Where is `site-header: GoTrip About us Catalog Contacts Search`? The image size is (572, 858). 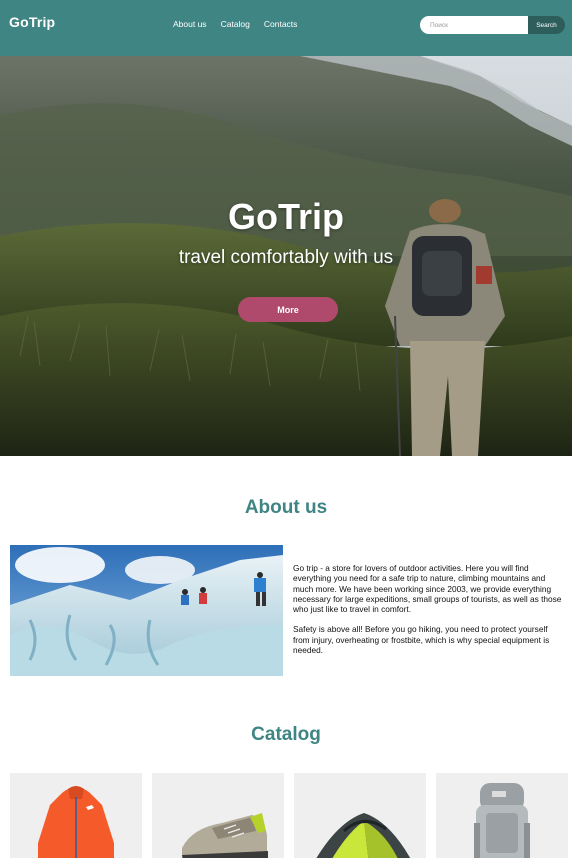
site-header: GoTrip About us Catalog Contacts Search is located at coordinates (286, 28).